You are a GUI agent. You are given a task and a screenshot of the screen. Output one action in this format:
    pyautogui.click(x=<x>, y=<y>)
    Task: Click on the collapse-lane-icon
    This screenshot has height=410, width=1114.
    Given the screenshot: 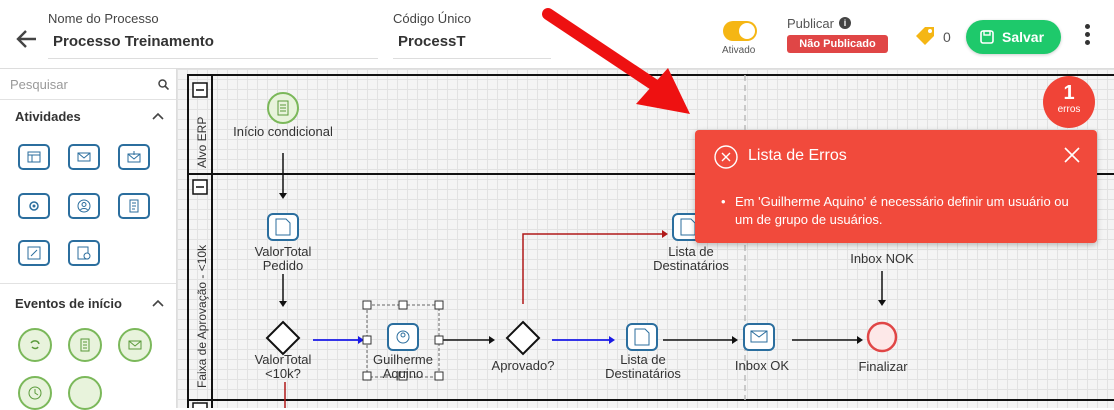 What is the action you would take?
    pyautogui.click(x=200, y=405)
    